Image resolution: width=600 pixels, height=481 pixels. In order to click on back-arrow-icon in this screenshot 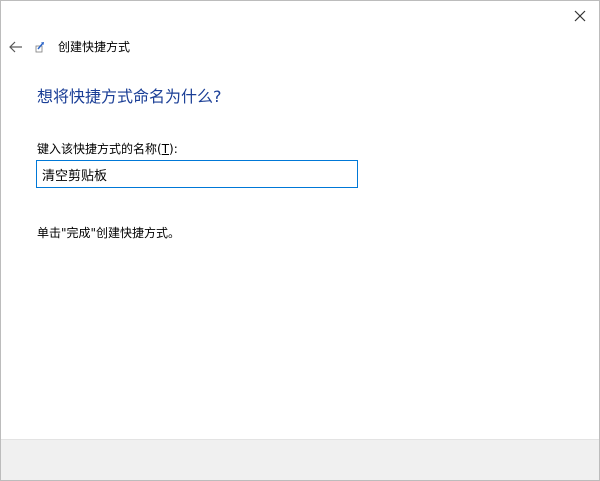, I will do `click(15, 47)`.